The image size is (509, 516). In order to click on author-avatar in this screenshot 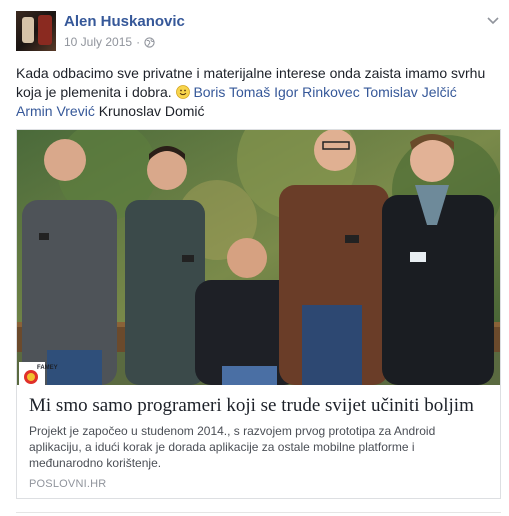, I will do `click(36, 31)`.